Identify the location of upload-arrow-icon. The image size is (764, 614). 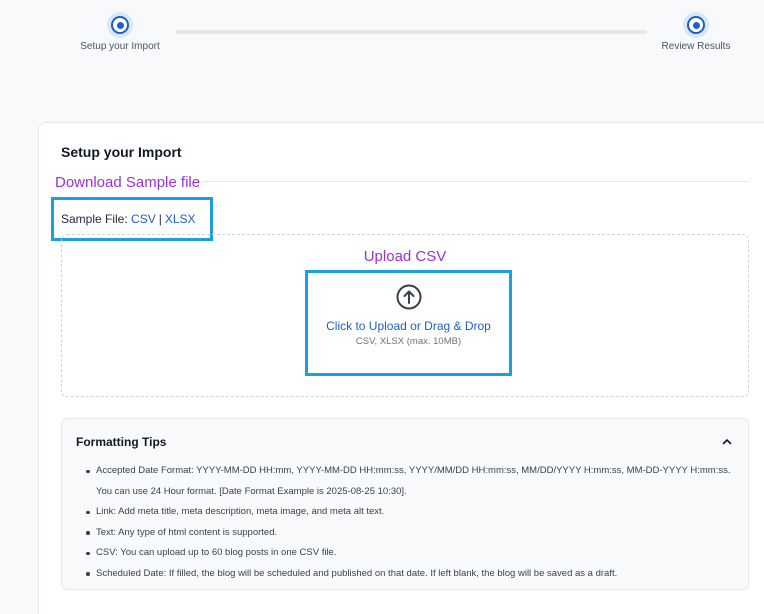
(408, 297).